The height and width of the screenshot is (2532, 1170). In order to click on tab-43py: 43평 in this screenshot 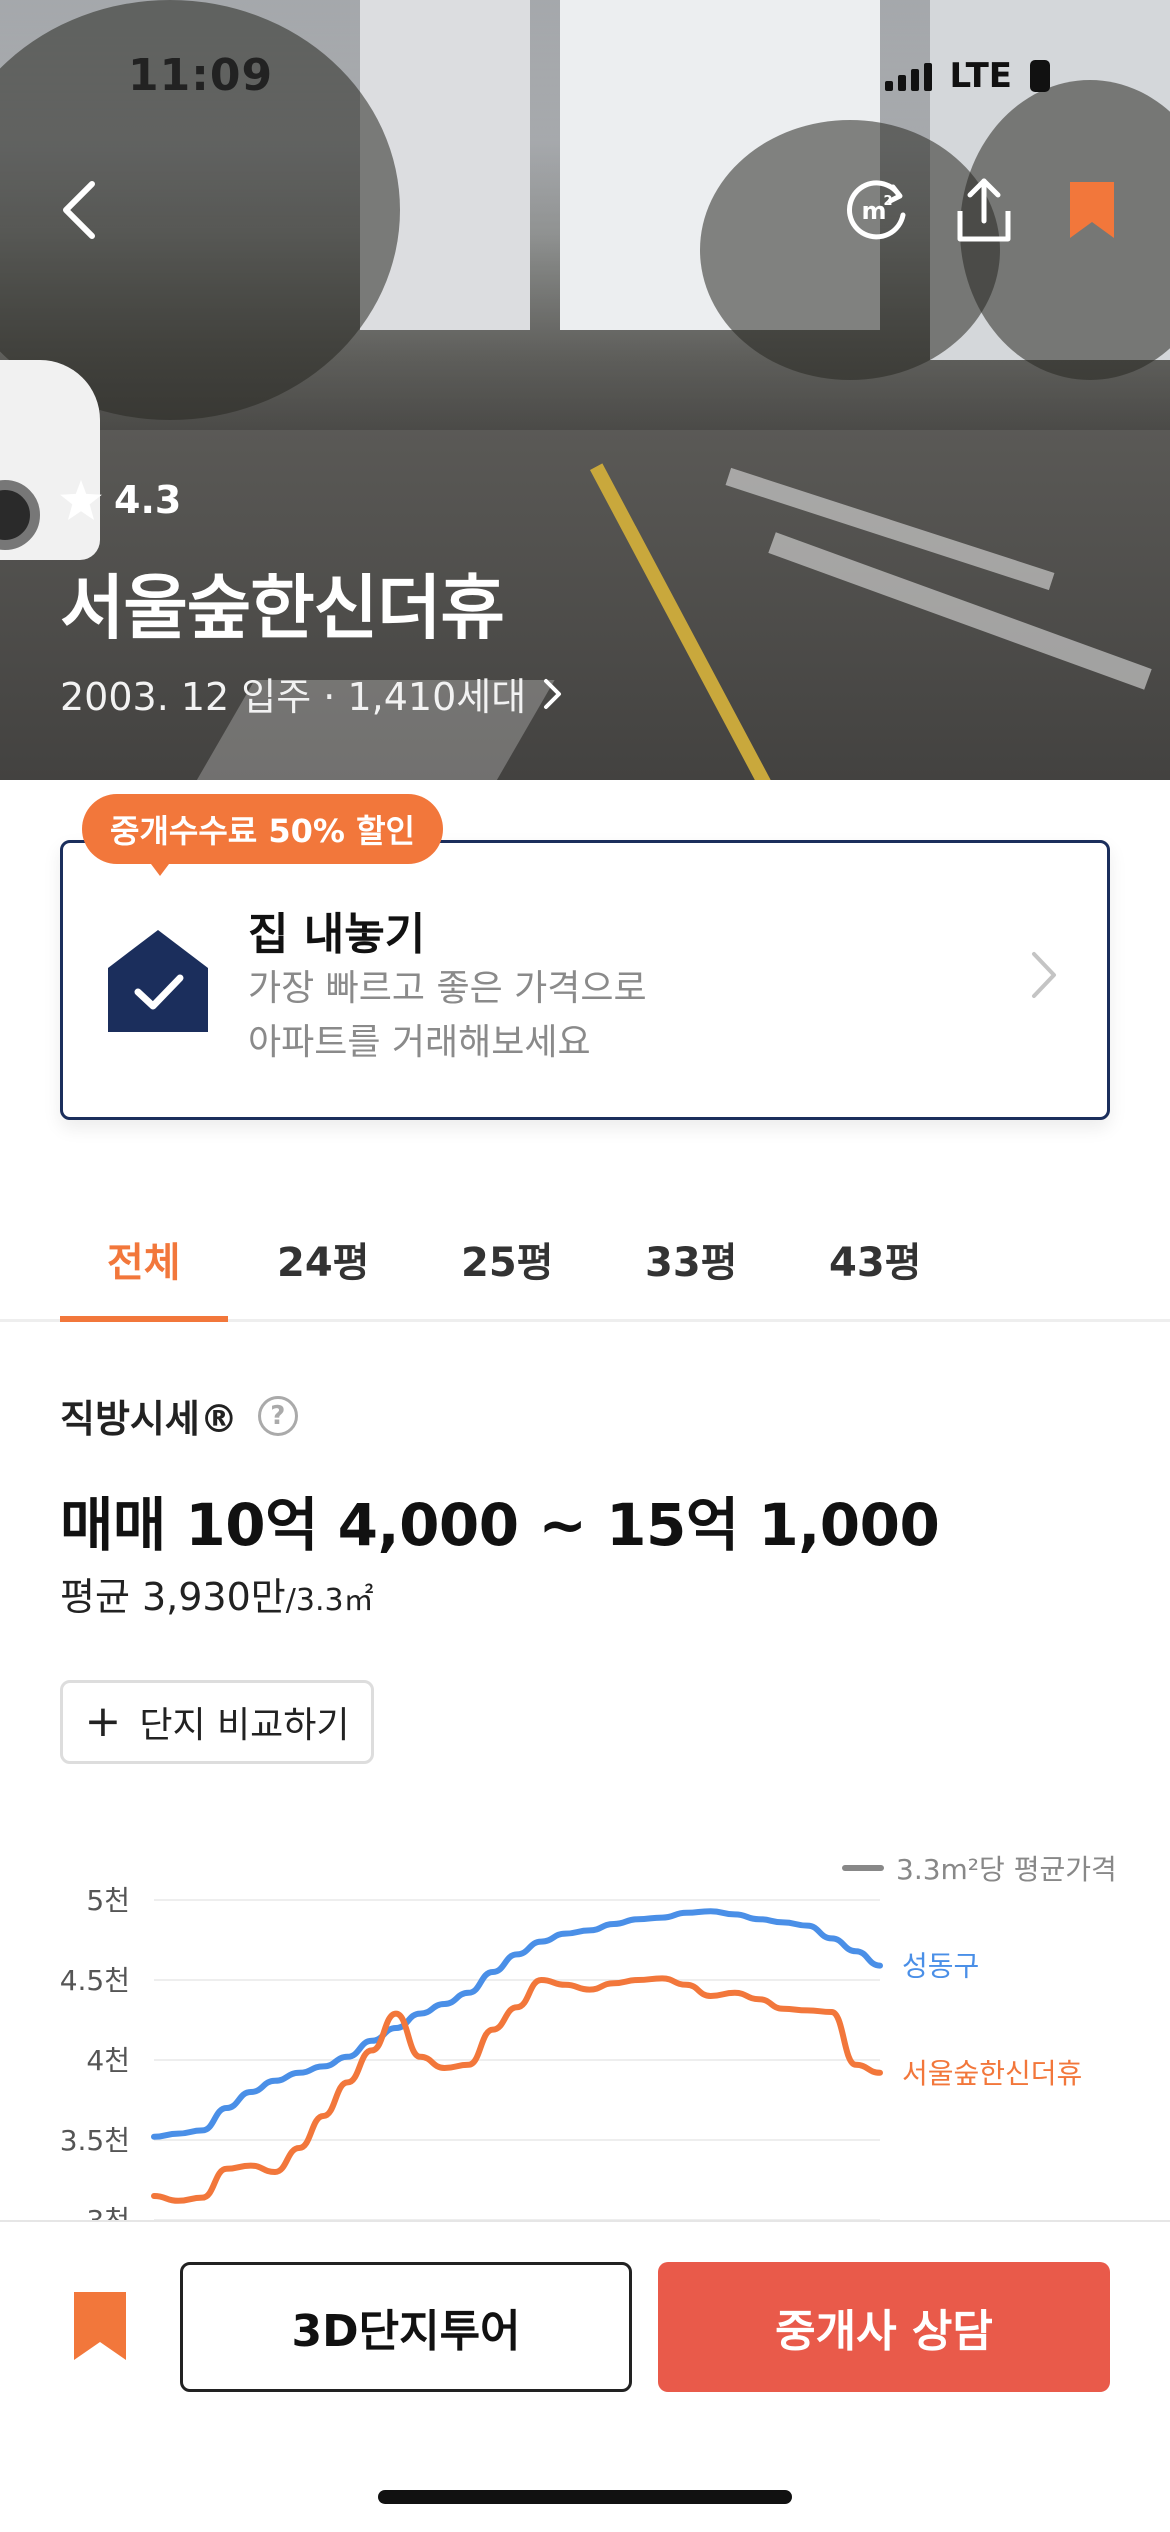, I will do `click(875, 1259)`.